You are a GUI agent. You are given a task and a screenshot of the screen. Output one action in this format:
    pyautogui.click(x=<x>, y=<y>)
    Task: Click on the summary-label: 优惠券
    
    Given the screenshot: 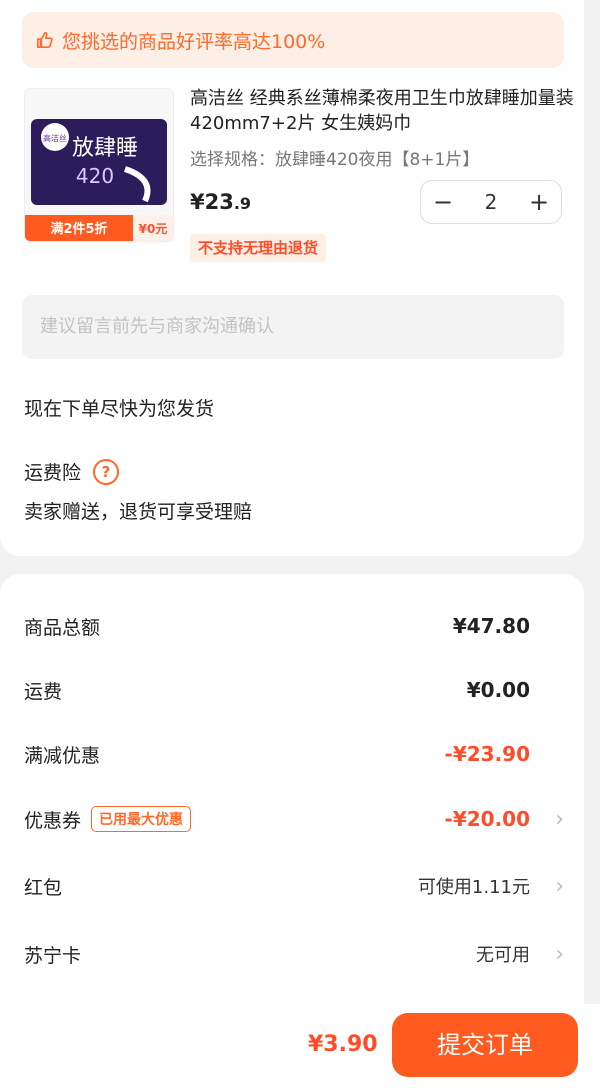 What is the action you would take?
    pyautogui.click(x=53, y=820)
    